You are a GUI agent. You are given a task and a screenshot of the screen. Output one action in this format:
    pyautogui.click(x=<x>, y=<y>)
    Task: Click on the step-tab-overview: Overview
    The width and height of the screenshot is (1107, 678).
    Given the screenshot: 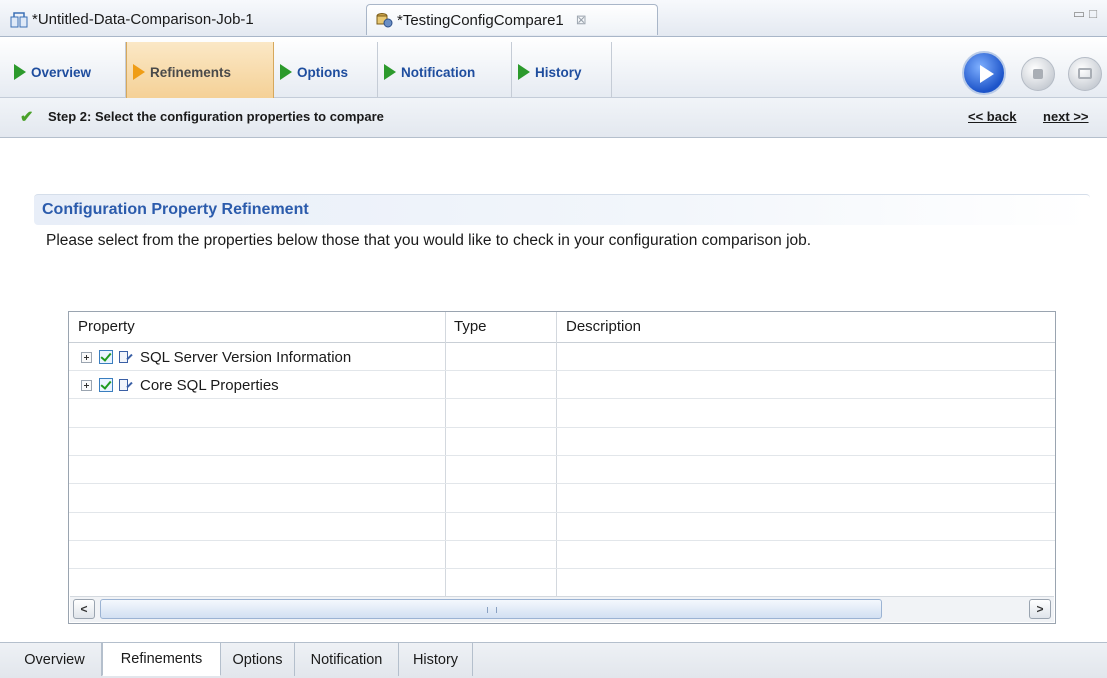 What is the action you would take?
    pyautogui.click(x=67, y=72)
    